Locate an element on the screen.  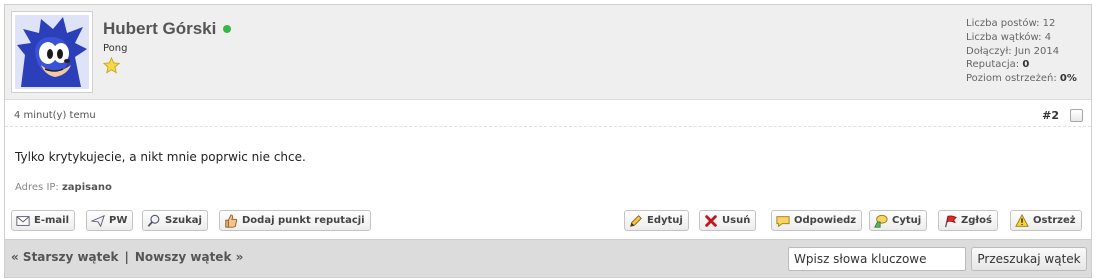
warn-button: Ostrzeż is located at coordinates (1046, 220).